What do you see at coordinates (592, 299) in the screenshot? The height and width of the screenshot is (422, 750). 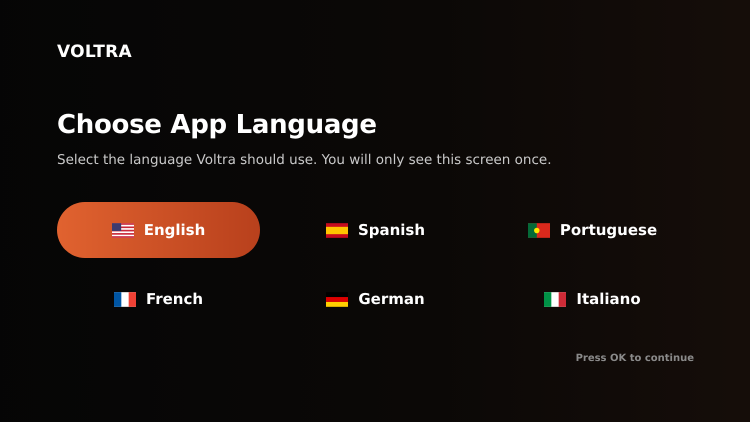 I see `language-option: Italiano` at bounding box center [592, 299].